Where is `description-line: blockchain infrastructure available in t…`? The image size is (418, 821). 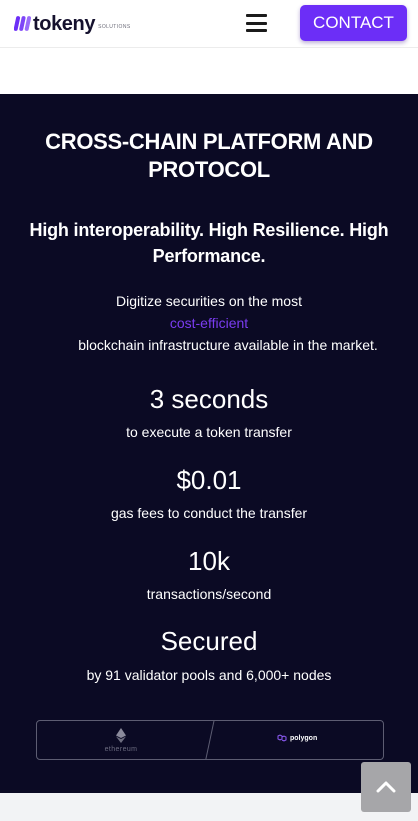 description-line: blockchain infrastructure available in t… is located at coordinates (228, 345).